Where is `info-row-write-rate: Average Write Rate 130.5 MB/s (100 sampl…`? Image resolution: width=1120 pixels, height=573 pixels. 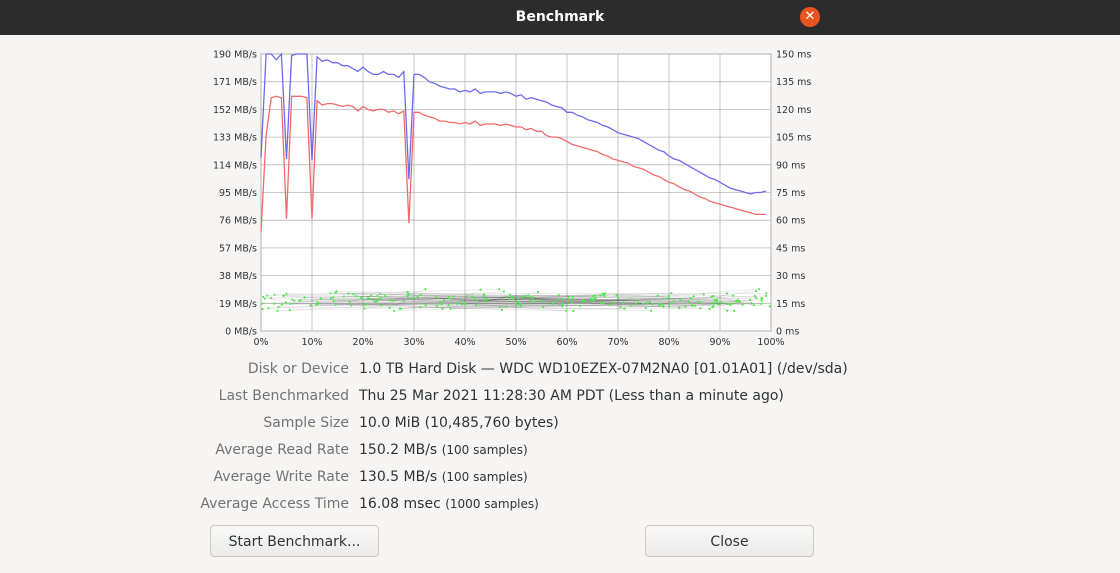
info-row-write-rate: Average Write Rate 130.5 MB/s (100 sampl… is located at coordinates (560, 477).